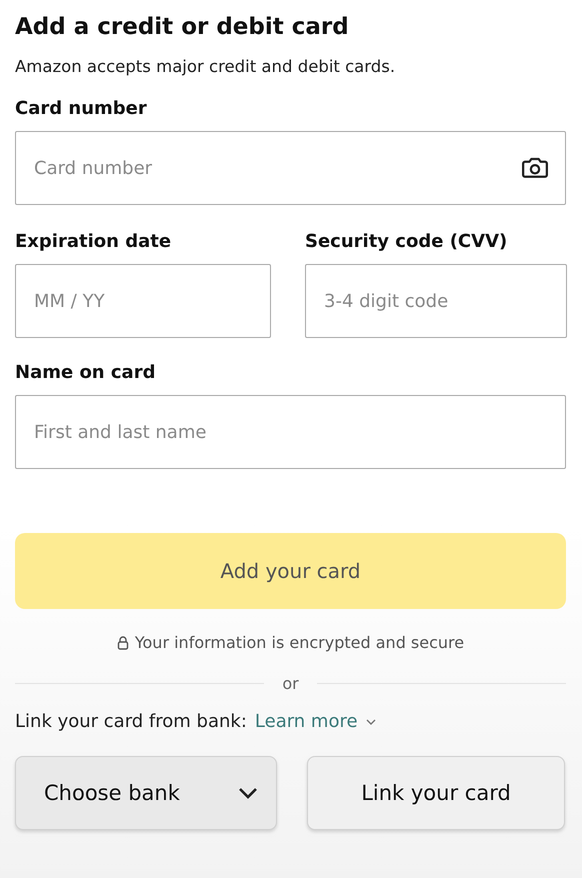  What do you see at coordinates (436, 793) in the screenshot?
I see `link-card-button: Link your card` at bounding box center [436, 793].